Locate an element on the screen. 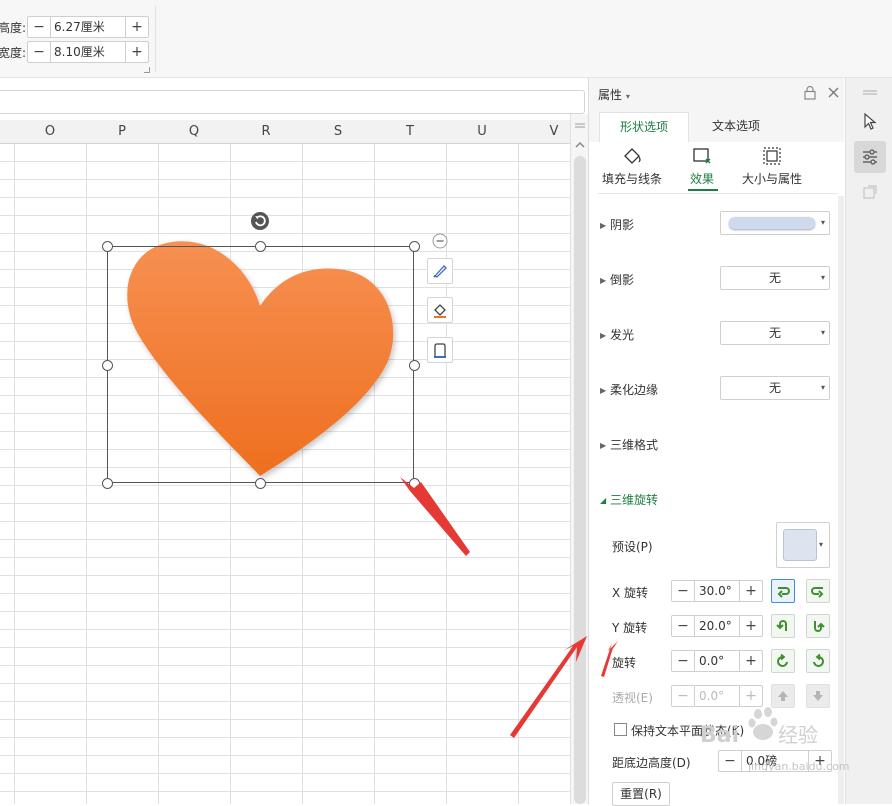 Image resolution: width=892 pixels, height=806 pixels. shape-style-button is located at coordinates (440, 271).